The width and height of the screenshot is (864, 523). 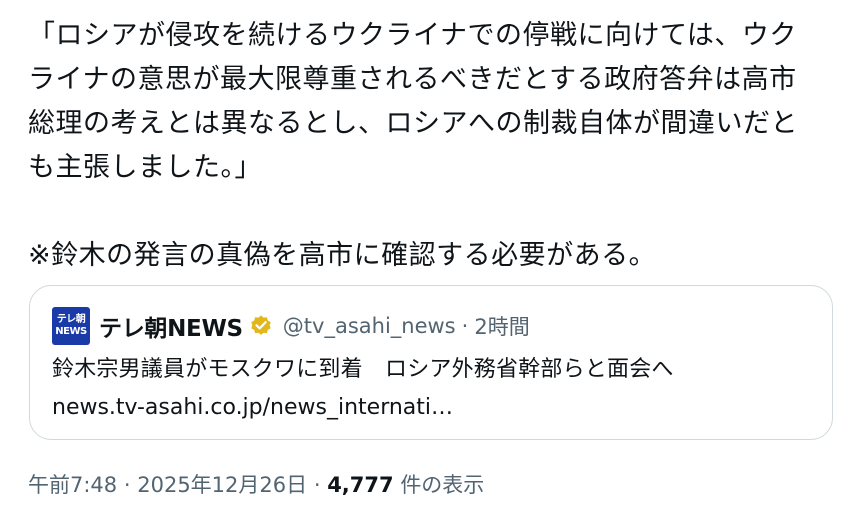 What do you see at coordinates (363, 369) in the screenshot?
I see `quote-text: 鈴木宗男議員がモスクワに到着 ロシア外務省幹部らと面会へ` at bounding box center [363, 369].